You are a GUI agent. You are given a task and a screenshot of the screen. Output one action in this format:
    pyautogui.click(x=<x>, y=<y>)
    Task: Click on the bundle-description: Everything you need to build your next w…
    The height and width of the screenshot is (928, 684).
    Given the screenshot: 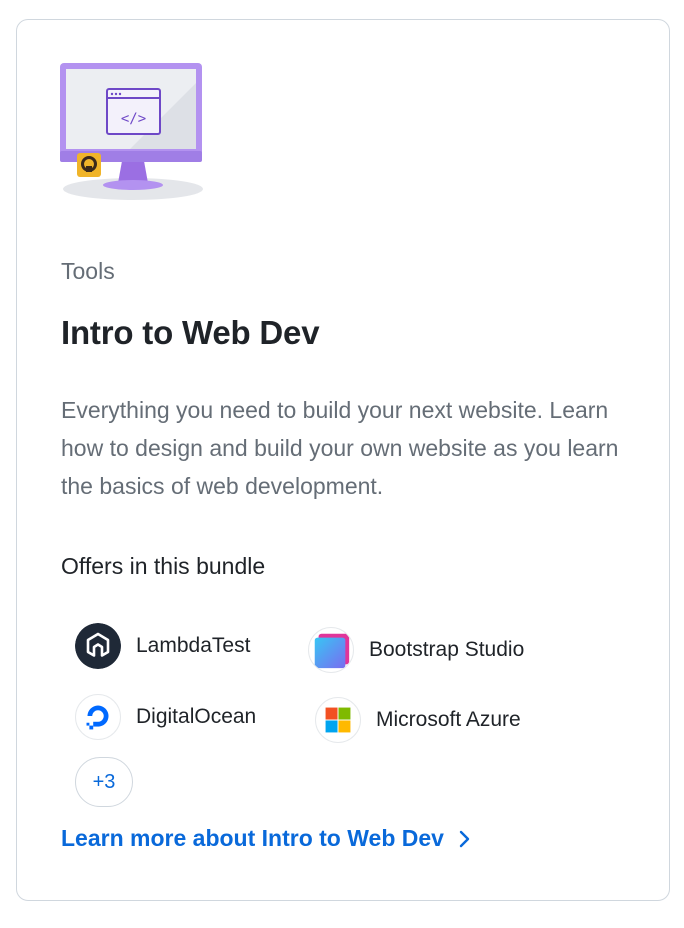 What is the action you would take?
    pyautogui.click(x=340, y=448)
    